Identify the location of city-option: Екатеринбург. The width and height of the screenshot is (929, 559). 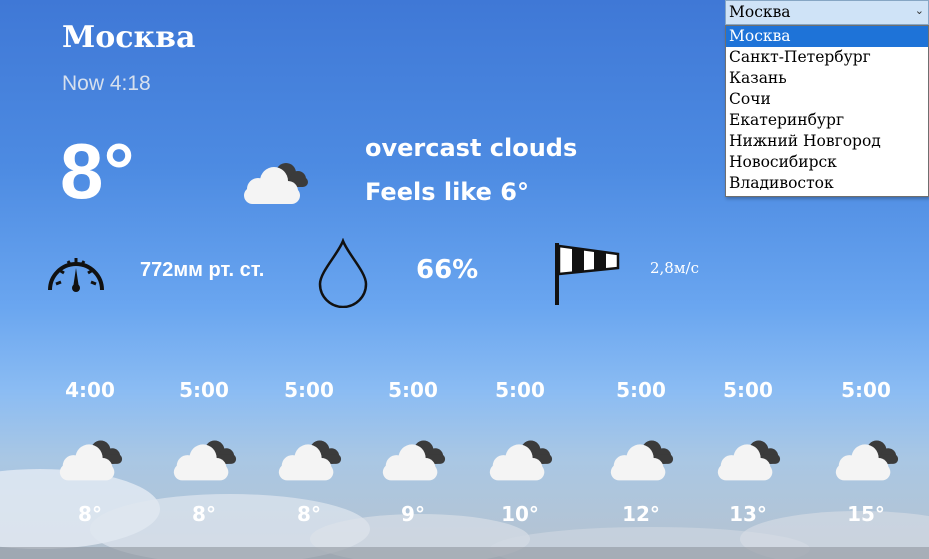
(827, 120).